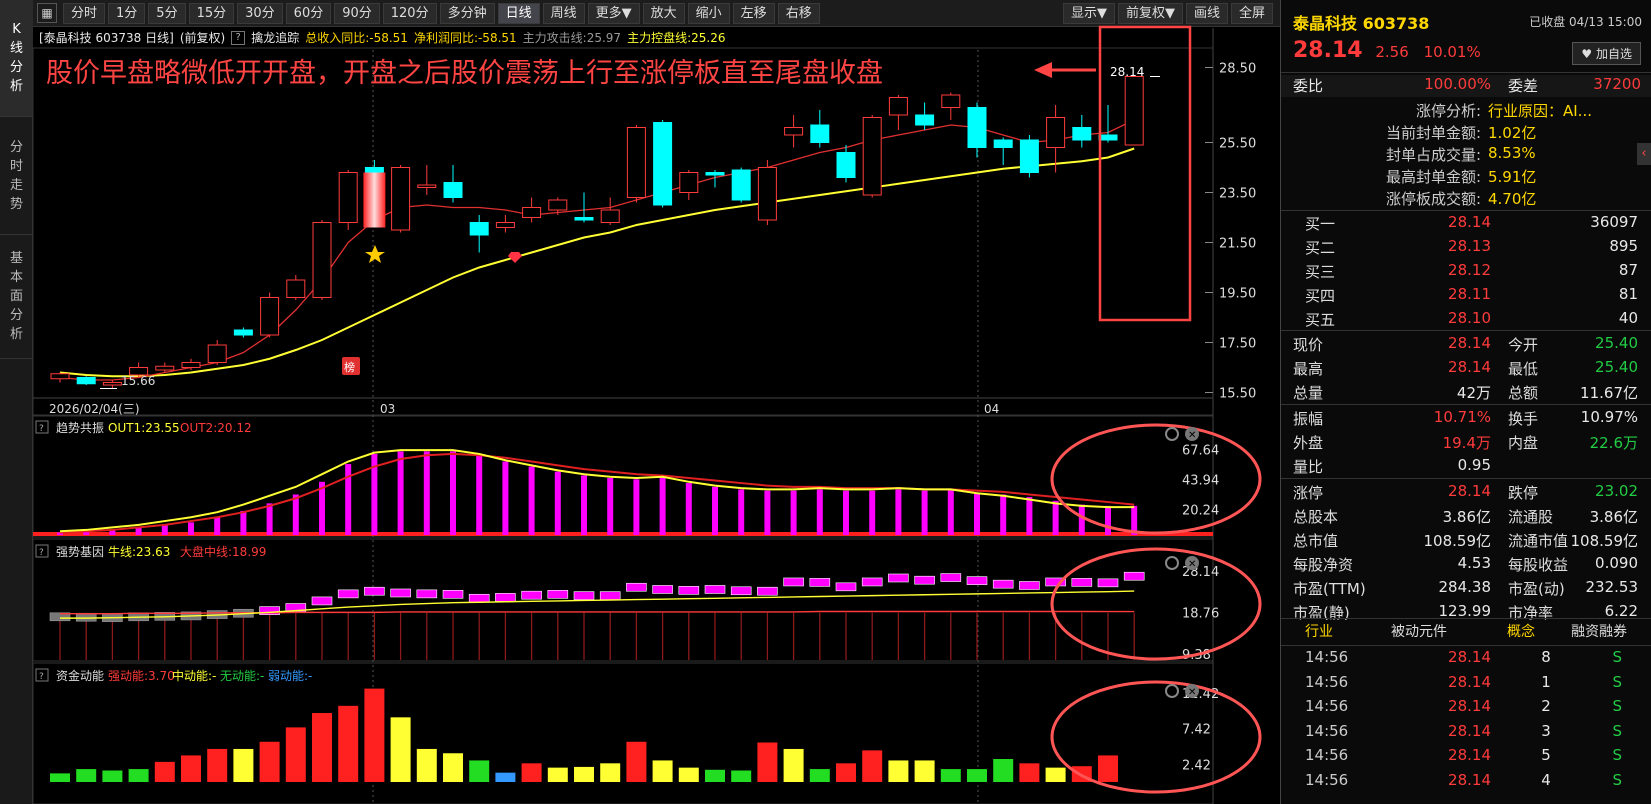  What do you see at coordinates (1628, 270) in the screenshot?
I see `bid-volume: 87` at bounding box center [1628, 270].